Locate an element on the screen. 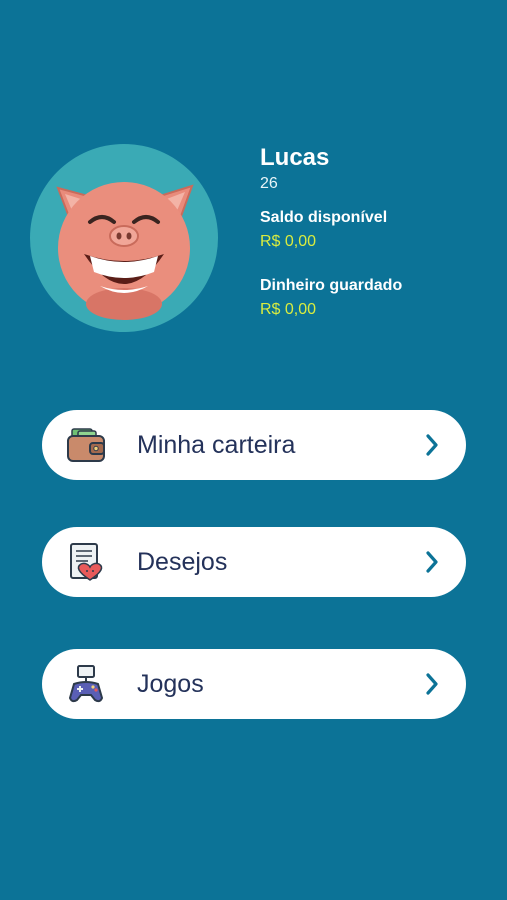 This screenshot has width=507, height=900. wallet-button: Minha carteira is located at coordinates (254, 445).